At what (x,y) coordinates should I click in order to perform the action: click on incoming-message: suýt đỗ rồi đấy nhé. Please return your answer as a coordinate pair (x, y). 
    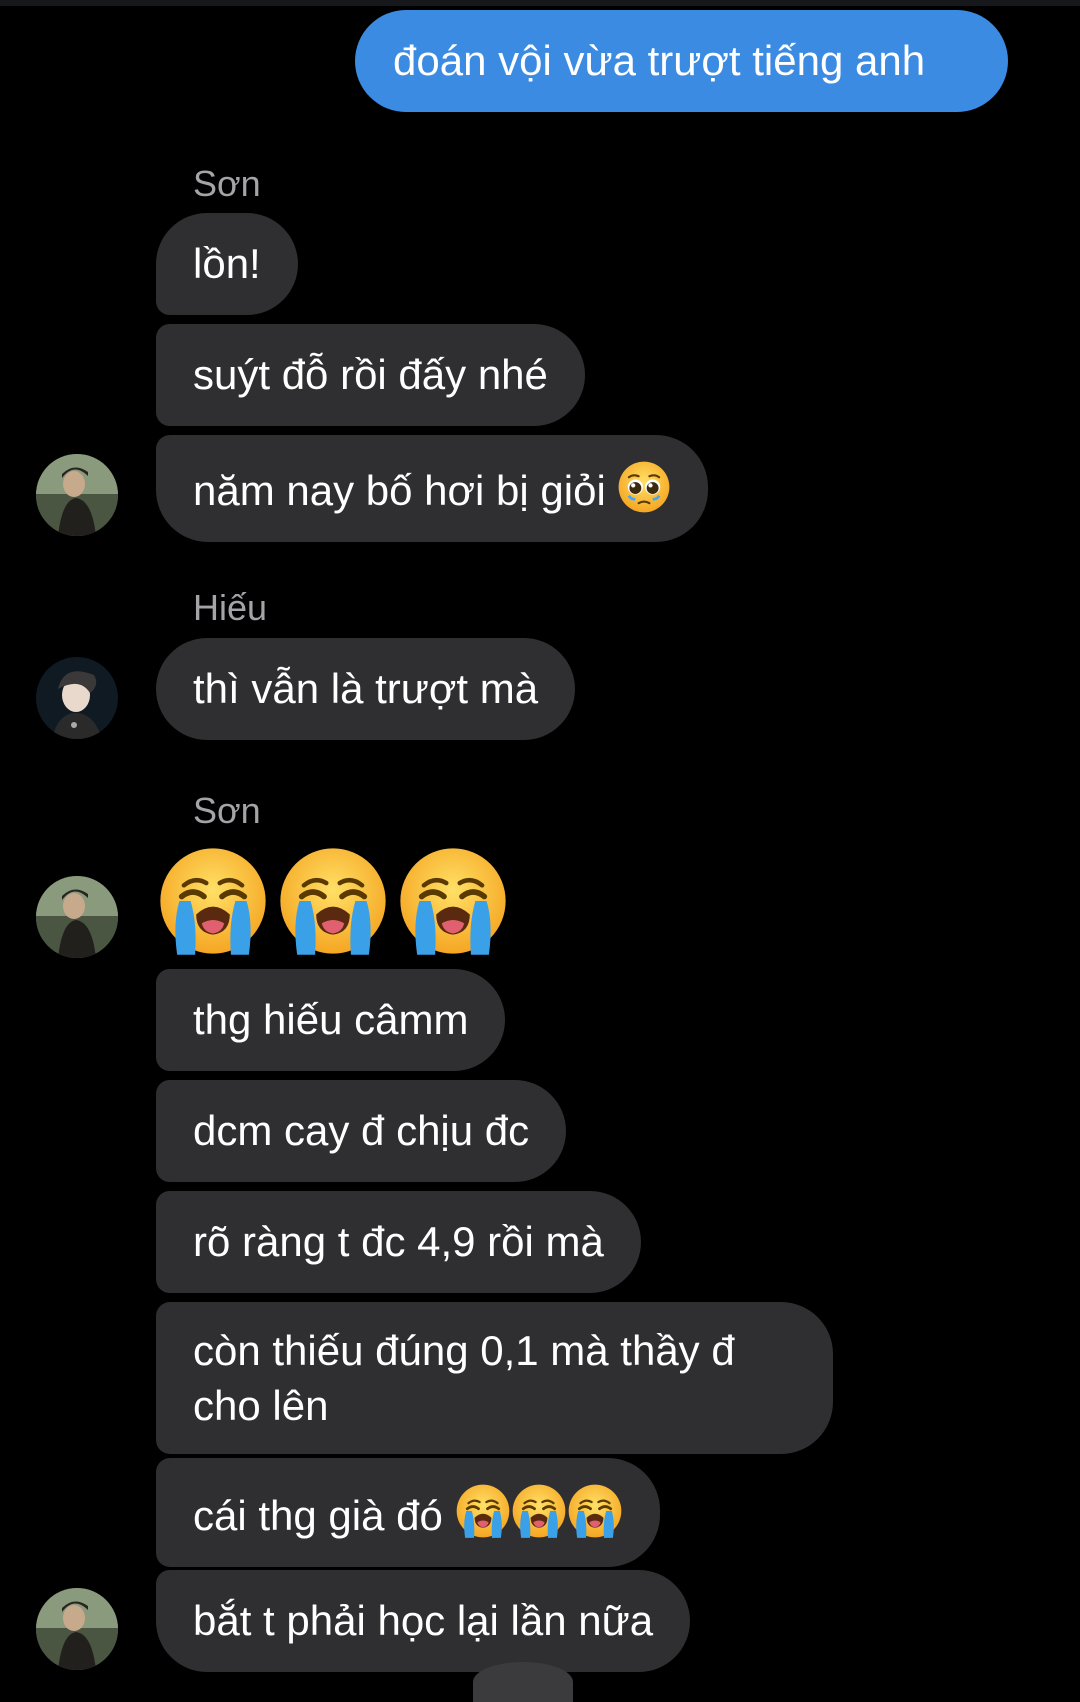
    Looking at the image, I should click on (370, 375).